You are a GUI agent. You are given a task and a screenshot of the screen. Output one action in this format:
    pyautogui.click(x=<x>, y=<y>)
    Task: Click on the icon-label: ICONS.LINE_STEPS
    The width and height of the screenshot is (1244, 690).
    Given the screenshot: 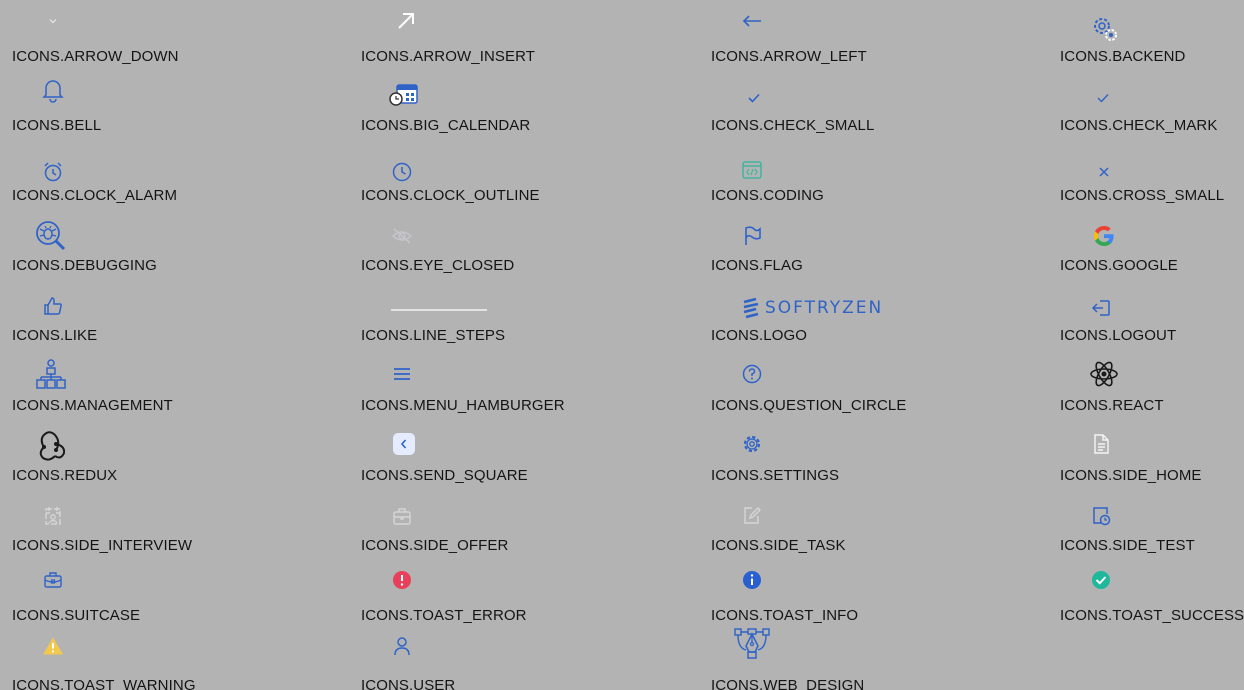 What is the action you would take?
    pyautogui.click(x=433, y=335)
    